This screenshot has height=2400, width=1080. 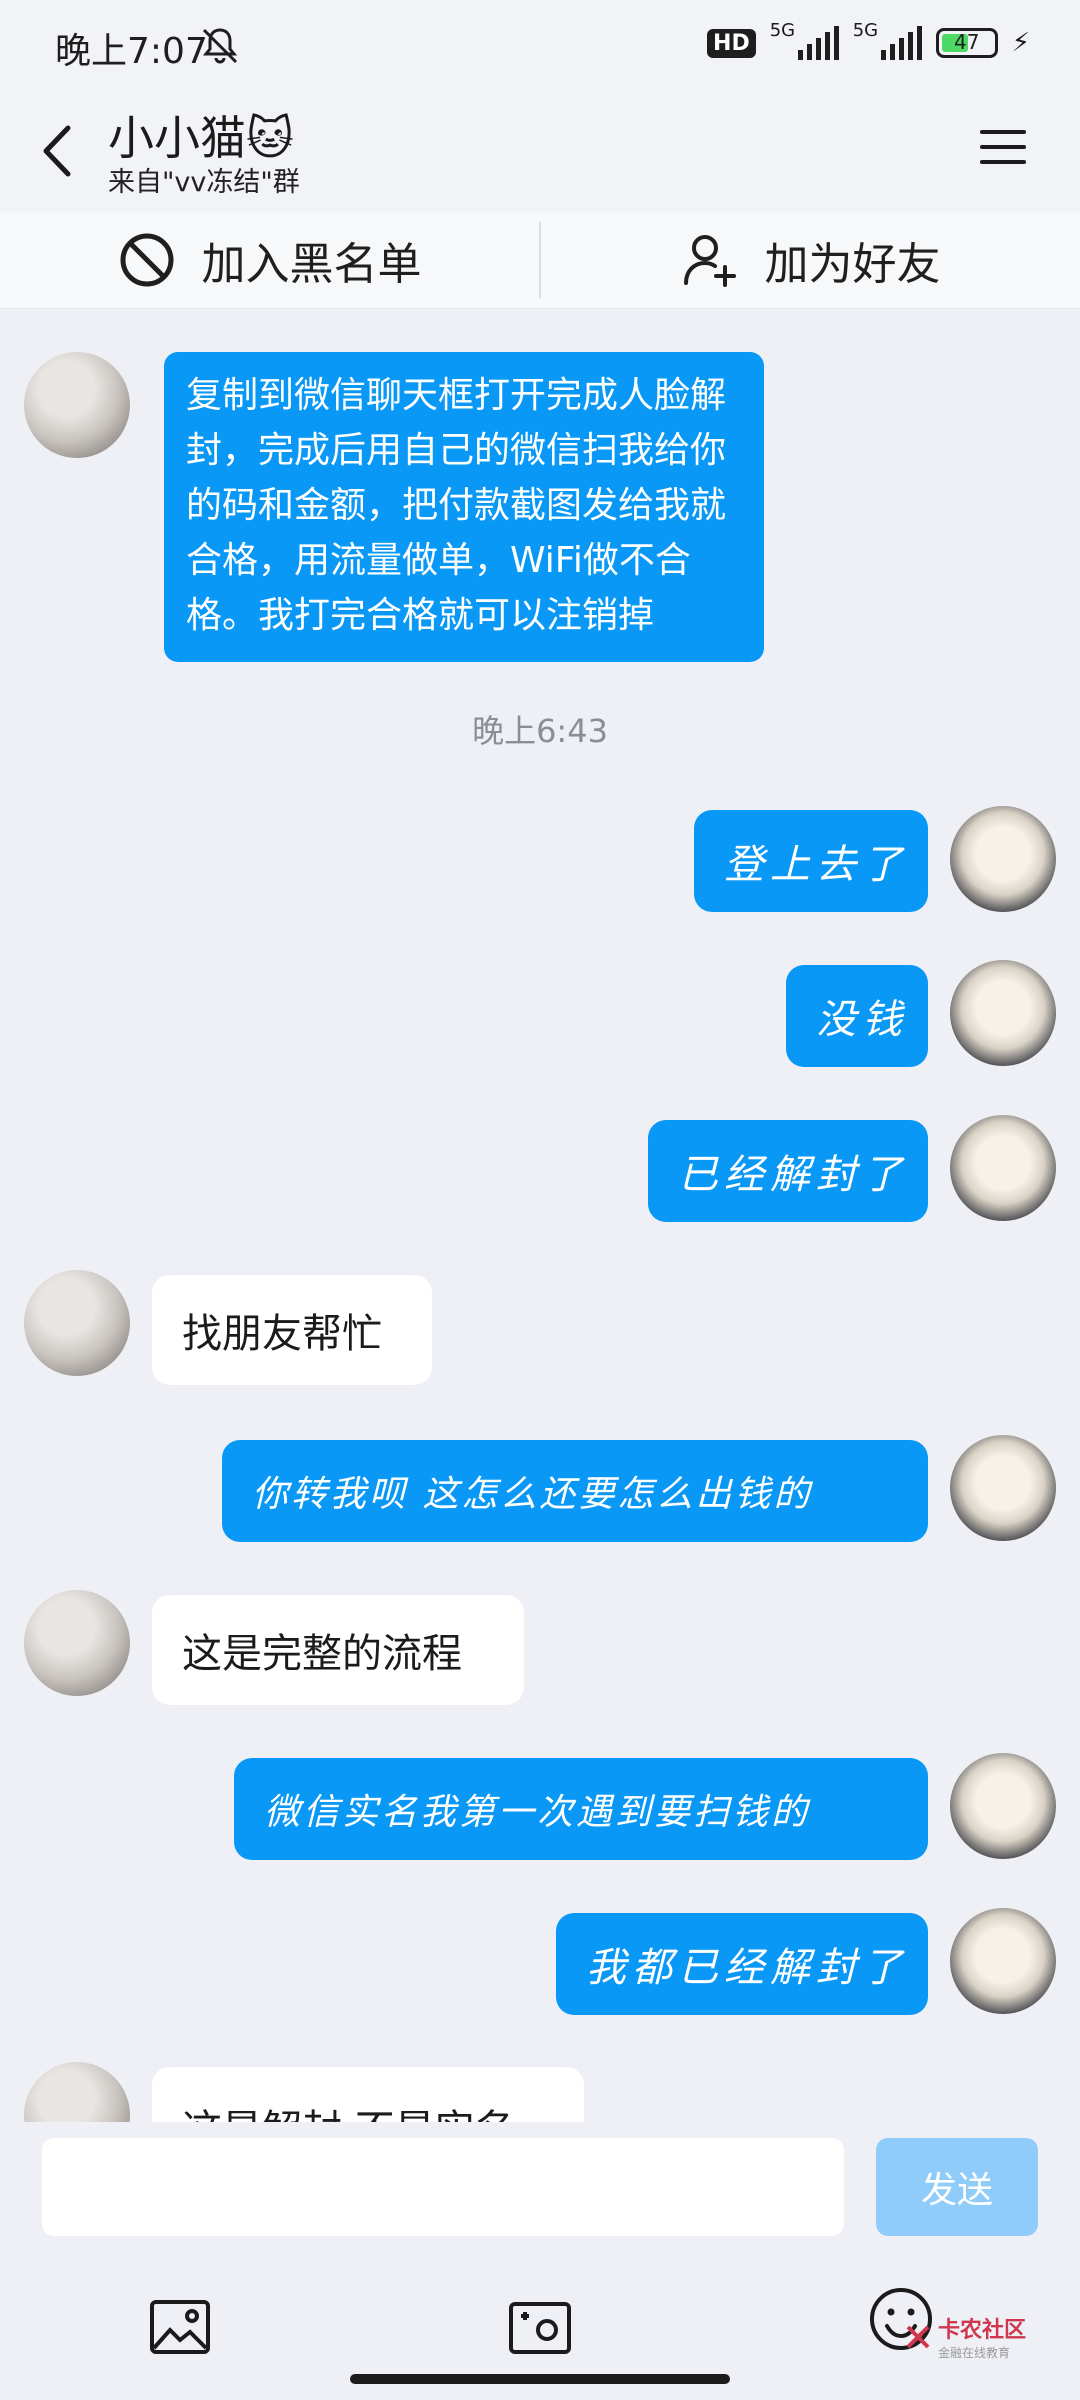 I want to click on chat-header: 小小猫🐱 来自"vv冻结"群, so click(x=540, y=156).